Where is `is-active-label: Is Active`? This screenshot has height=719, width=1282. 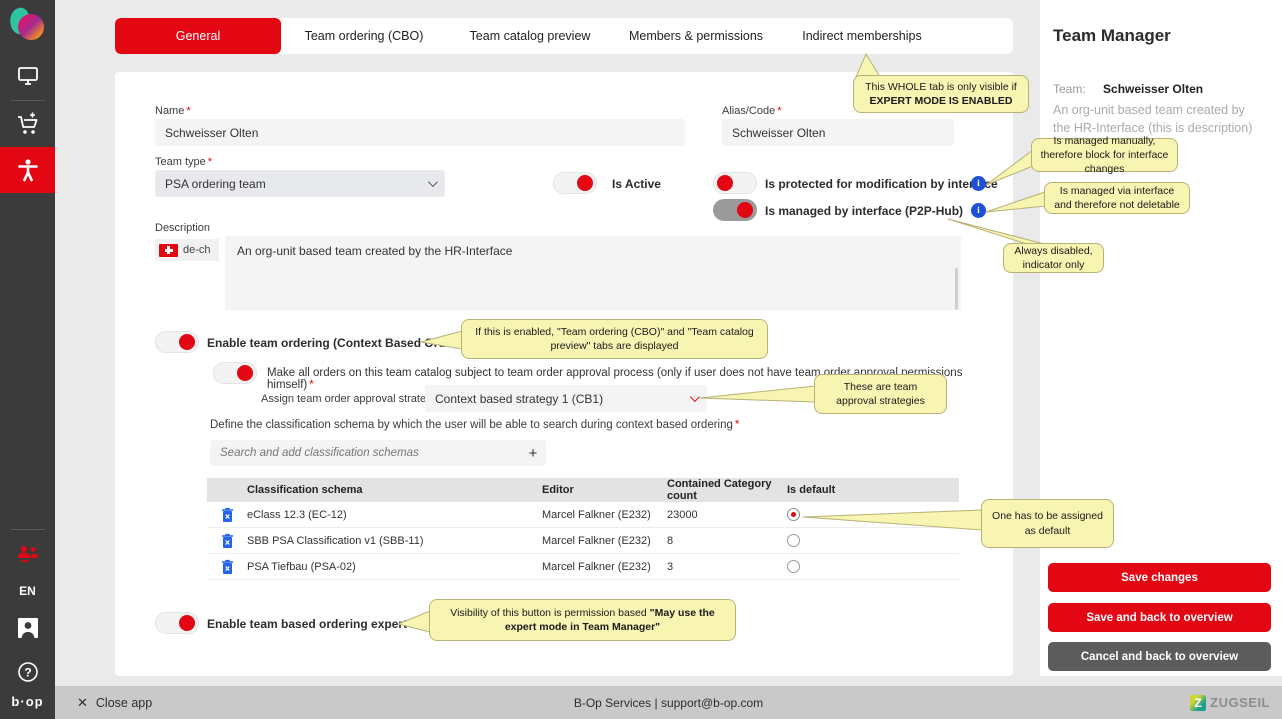 is-active-label: Is Active is located at coordinates (636, 184).